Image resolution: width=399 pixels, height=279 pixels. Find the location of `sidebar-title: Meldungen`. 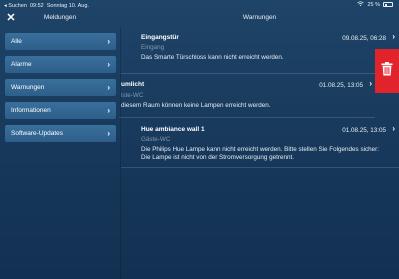

sidebar-title: Meldungen is located at coordinates (60, 17).